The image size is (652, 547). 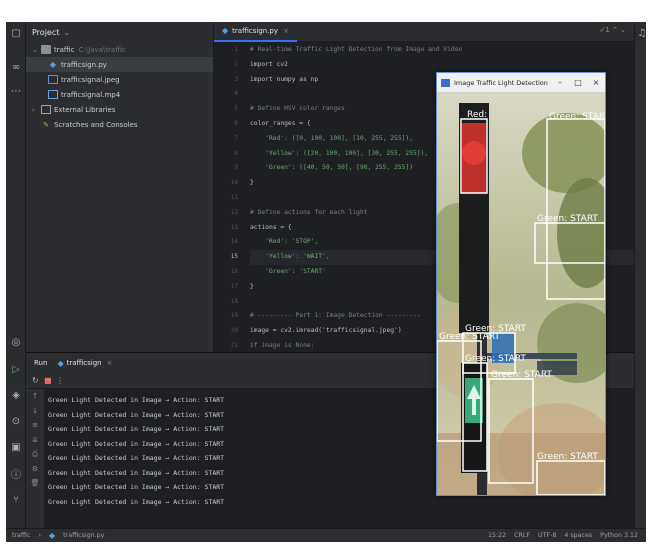 What do you see at coordinates (236, 153) in the screenshot?
I see `line-number: 8` at bounding box center [236, 153].